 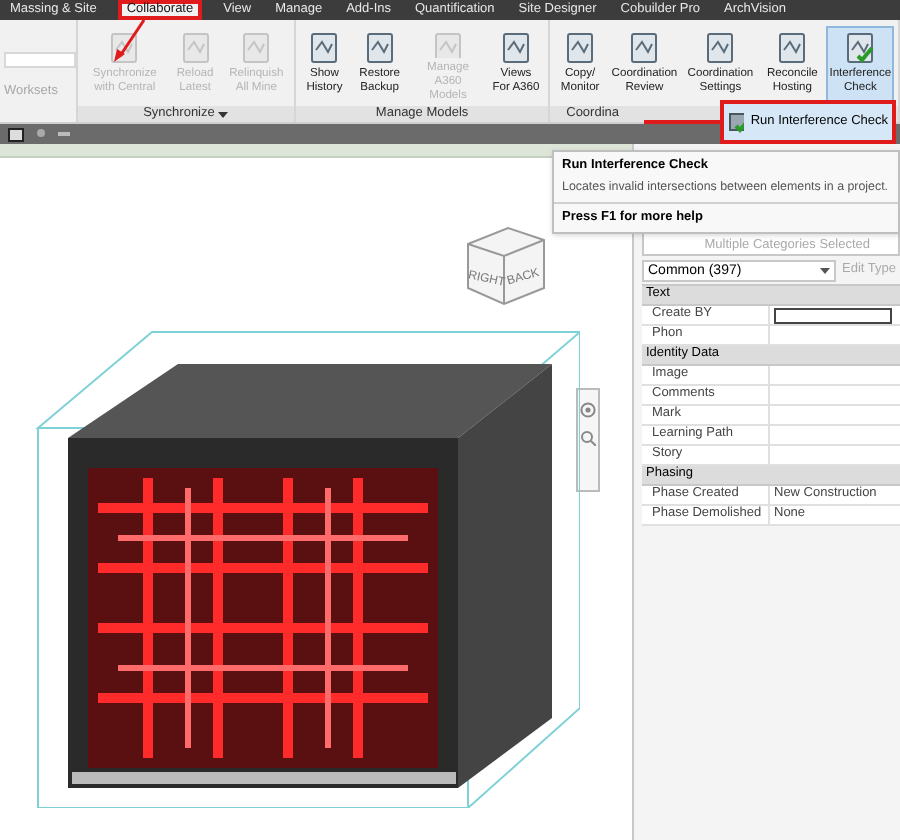 What do you see at coordinates (736, 122) in the screenshot?
I see `interference-icon` at bounding box center [736, 122].